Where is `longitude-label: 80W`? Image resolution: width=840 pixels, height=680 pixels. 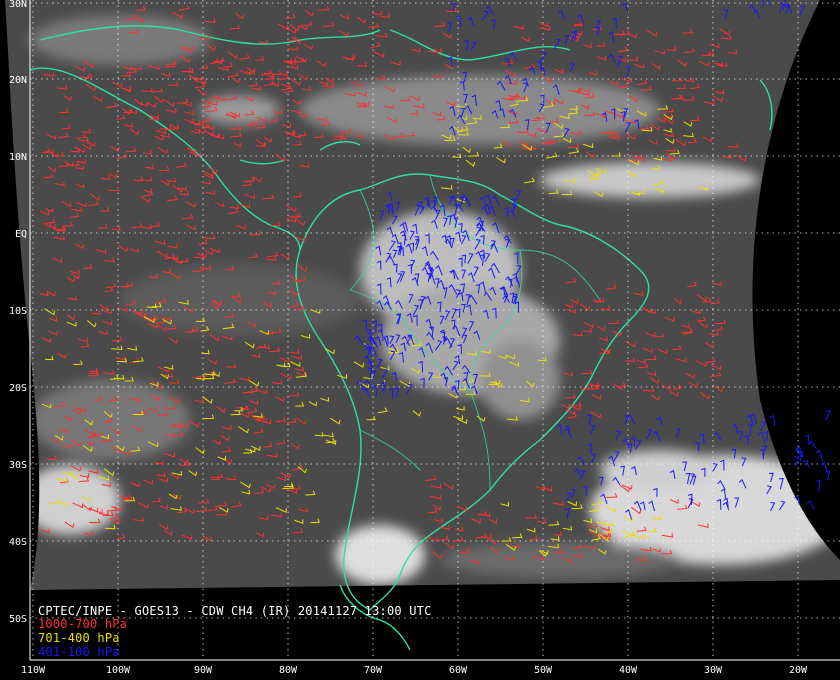
longitude-label: 80W is located at coordinates (288, 670).